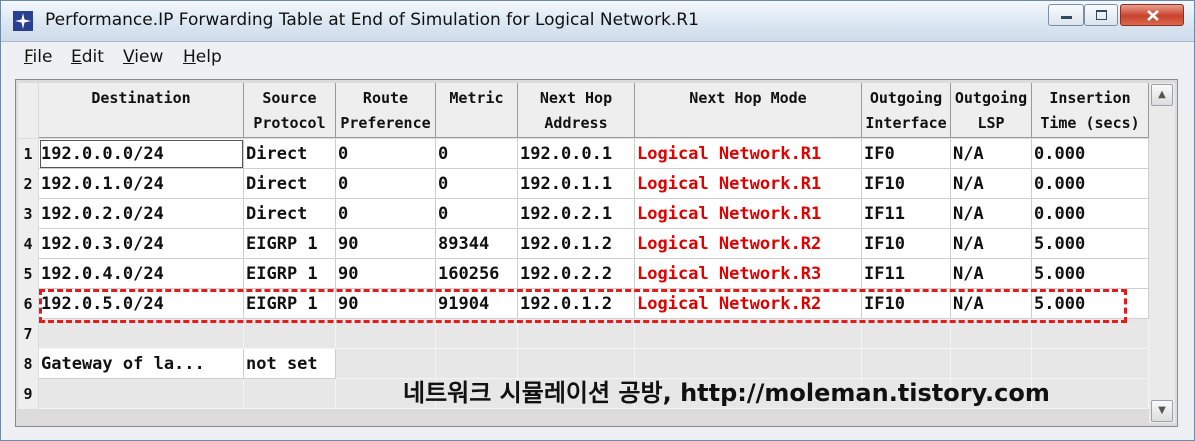 Image resolution: width=1195 pixels, height=441 pixels. I want to click on row-highlight-annotation, so click(583, 306).